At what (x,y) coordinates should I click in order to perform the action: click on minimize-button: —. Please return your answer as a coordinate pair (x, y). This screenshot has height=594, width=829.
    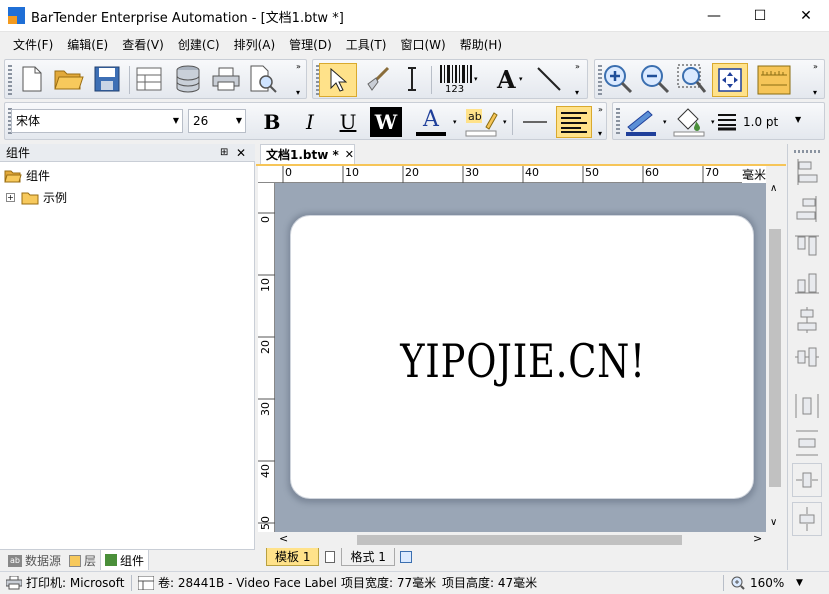
    Looking at the image, I should click on (714, 15).